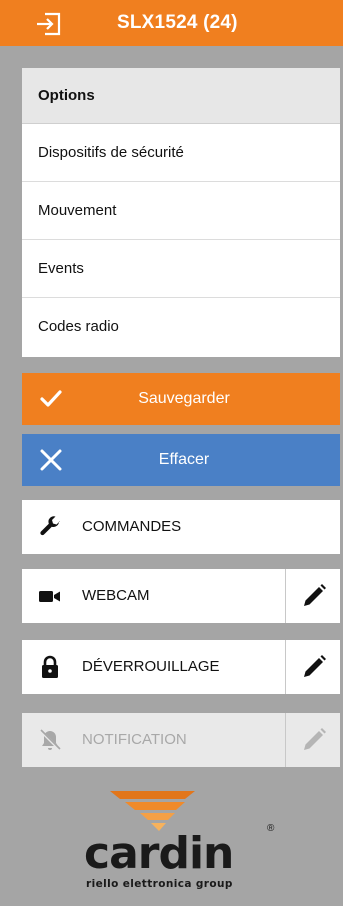 The height and width of the screenshot is (906, 343). Describe the element at coordinates (134, 739) in the screenshot. I see `notification-label: NOTIFICATION` at that location.